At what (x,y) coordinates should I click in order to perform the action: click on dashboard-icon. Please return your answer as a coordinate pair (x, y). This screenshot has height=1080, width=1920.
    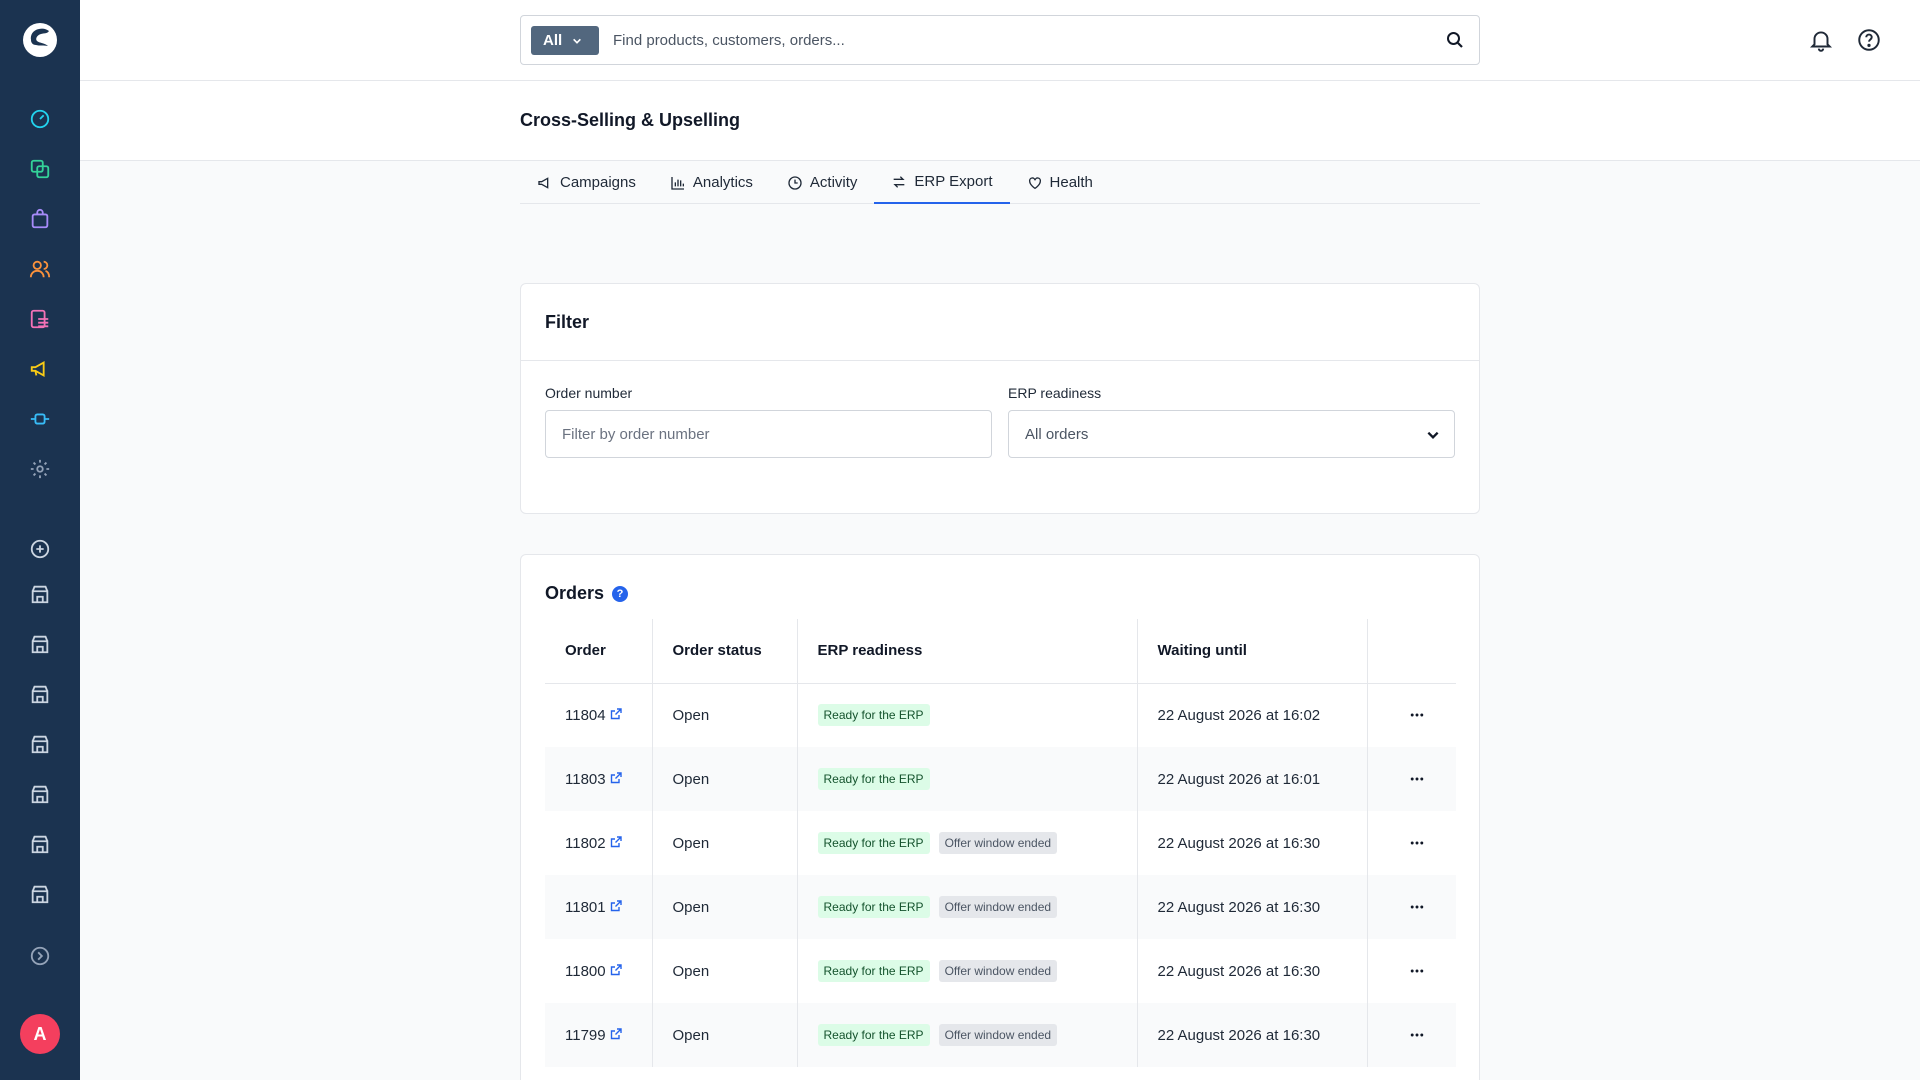
    Looking at the image, I should click on (40, 119).